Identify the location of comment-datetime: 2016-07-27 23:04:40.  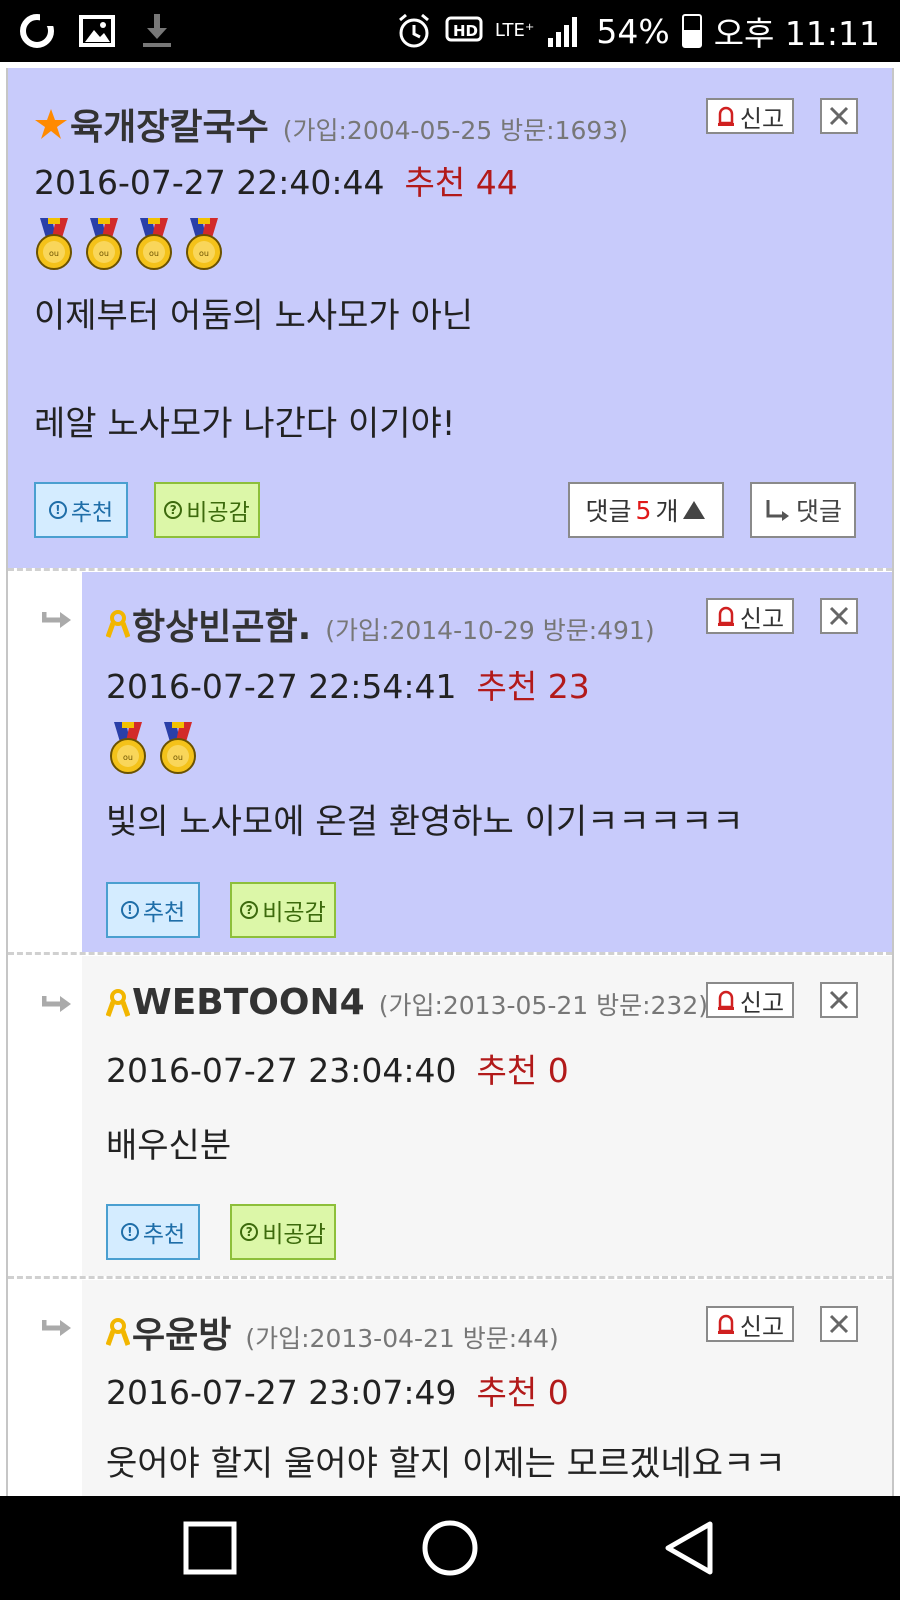
(281, 1070).